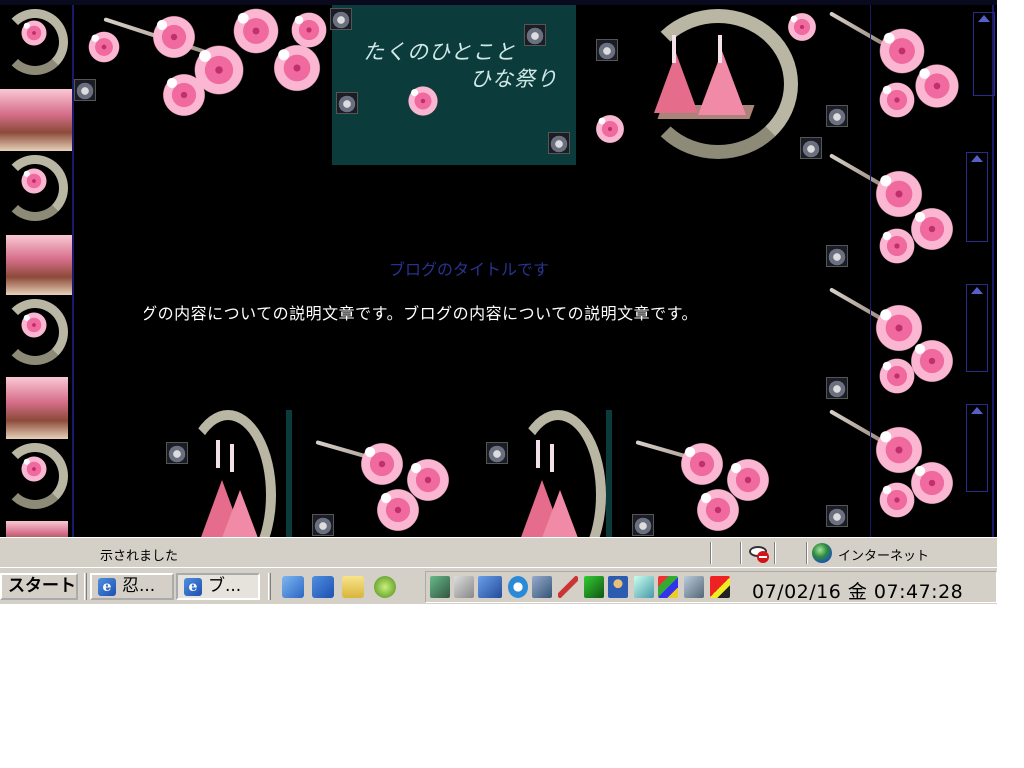  Describe the element at coordinates (39, 586) in the screenshot. I see `start-button: スタート` at that location.